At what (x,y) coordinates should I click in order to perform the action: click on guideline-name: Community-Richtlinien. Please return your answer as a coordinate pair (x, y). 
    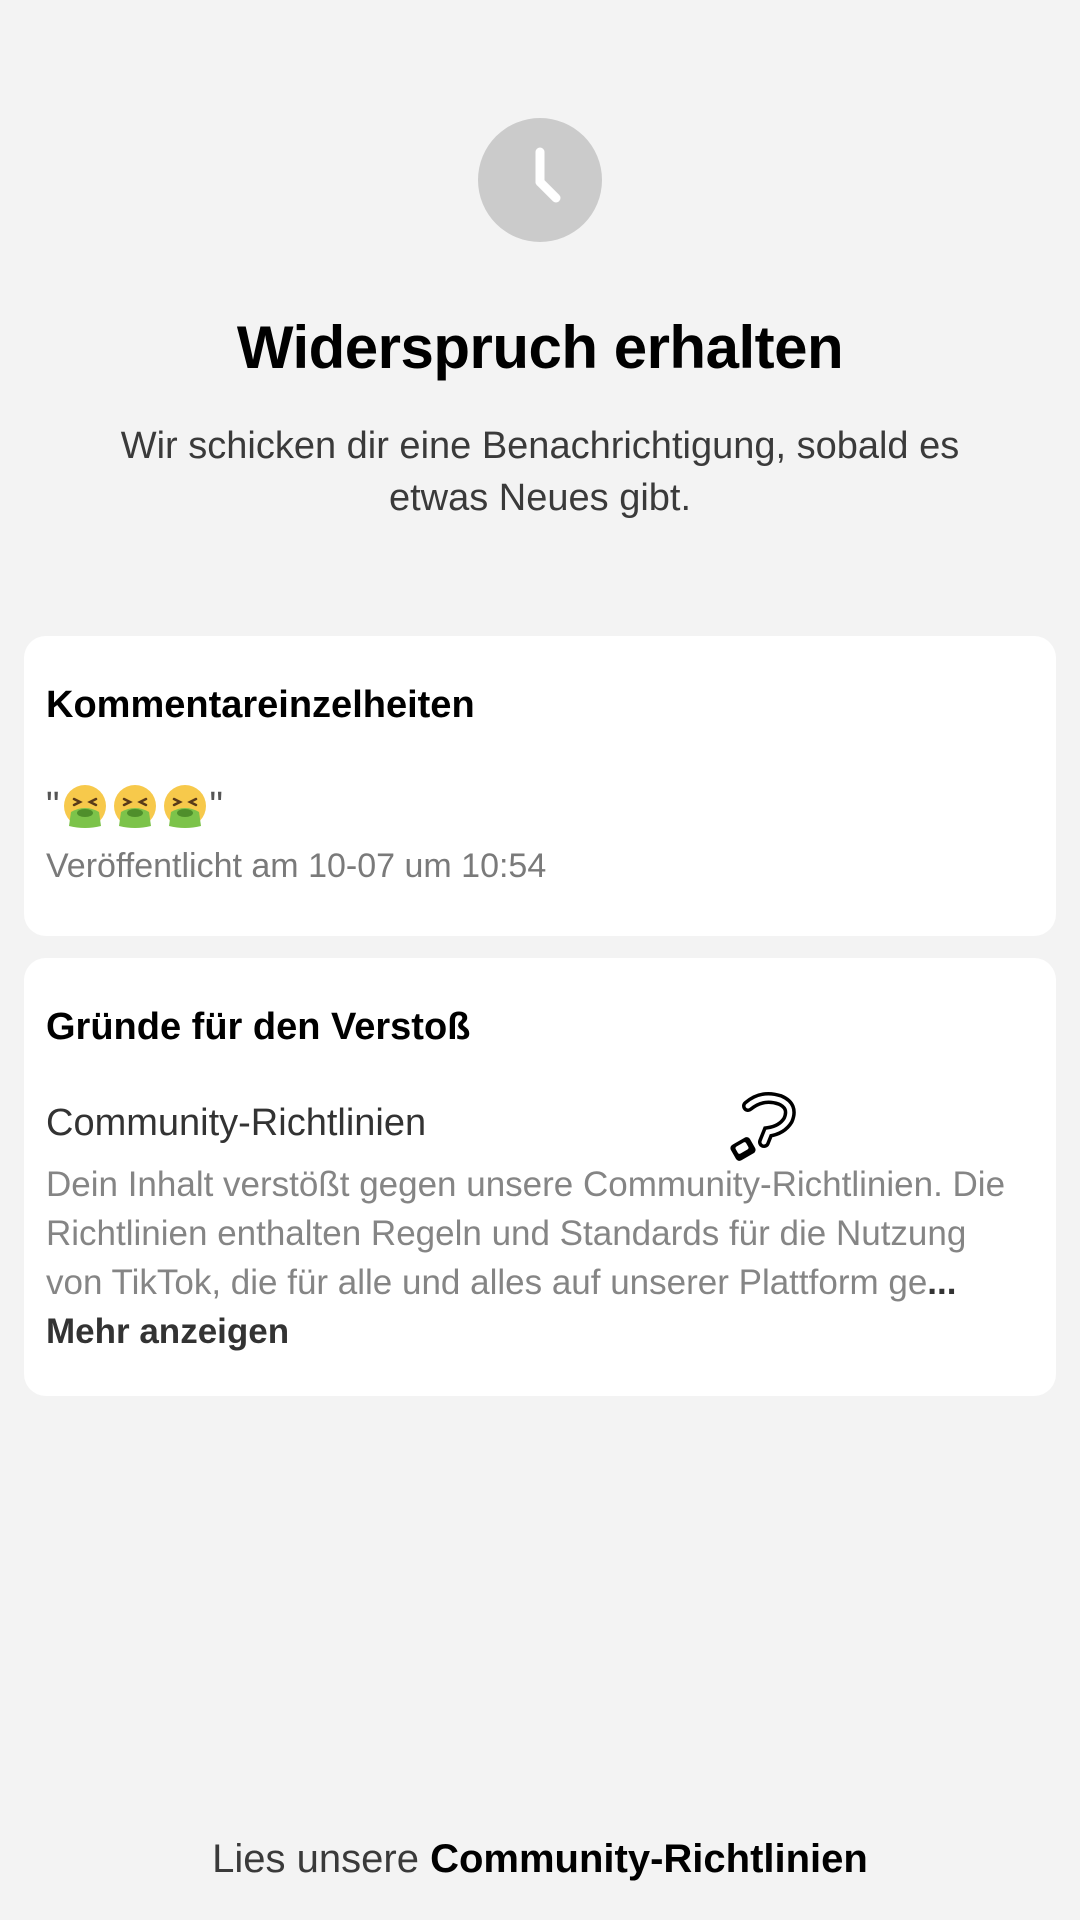
    Looking at the image, I should click on (236, 1123).